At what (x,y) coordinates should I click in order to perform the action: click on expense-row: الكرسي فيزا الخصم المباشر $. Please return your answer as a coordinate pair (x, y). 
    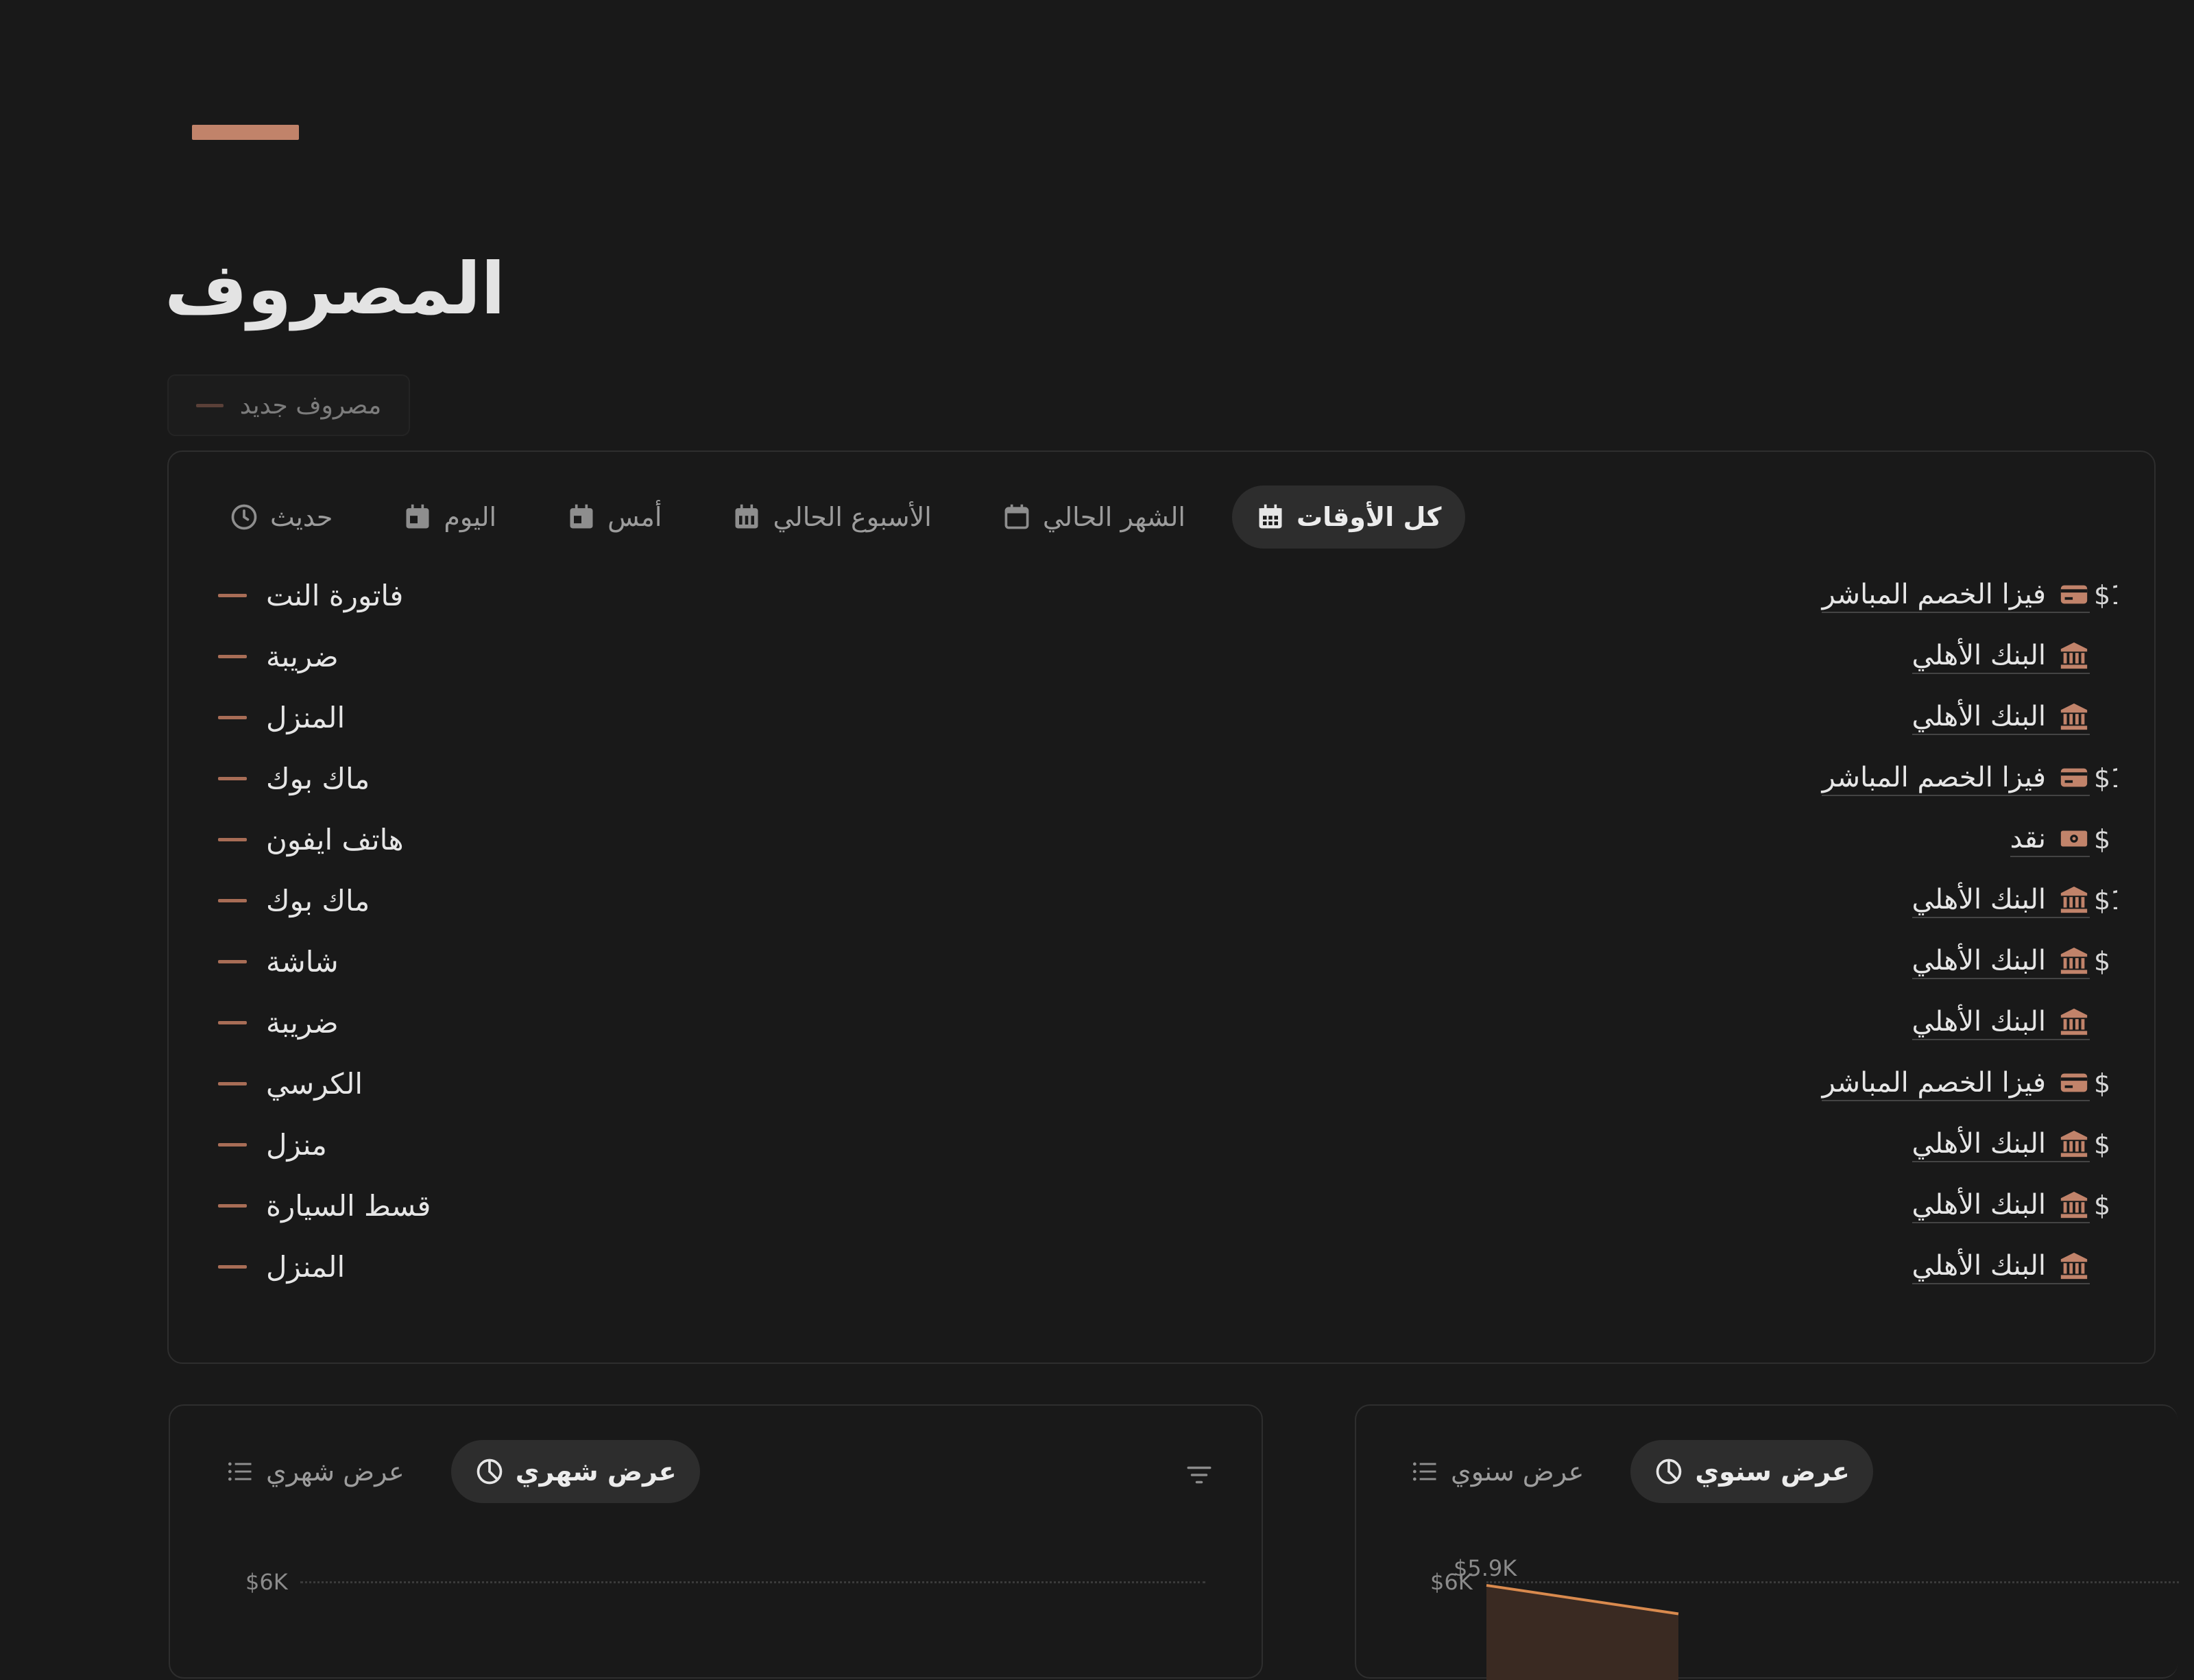
    Looking at the image, I should click on (1167, 1087).